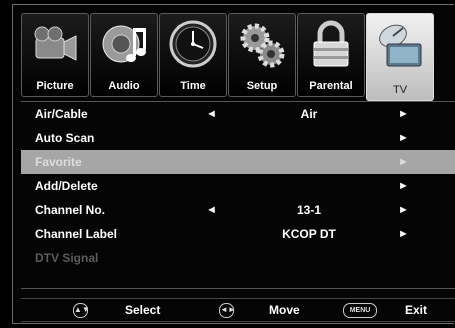 This screenshot has width=455, height=328. I want to click on menu-item-value: KCOP DT, so click(309, 234).